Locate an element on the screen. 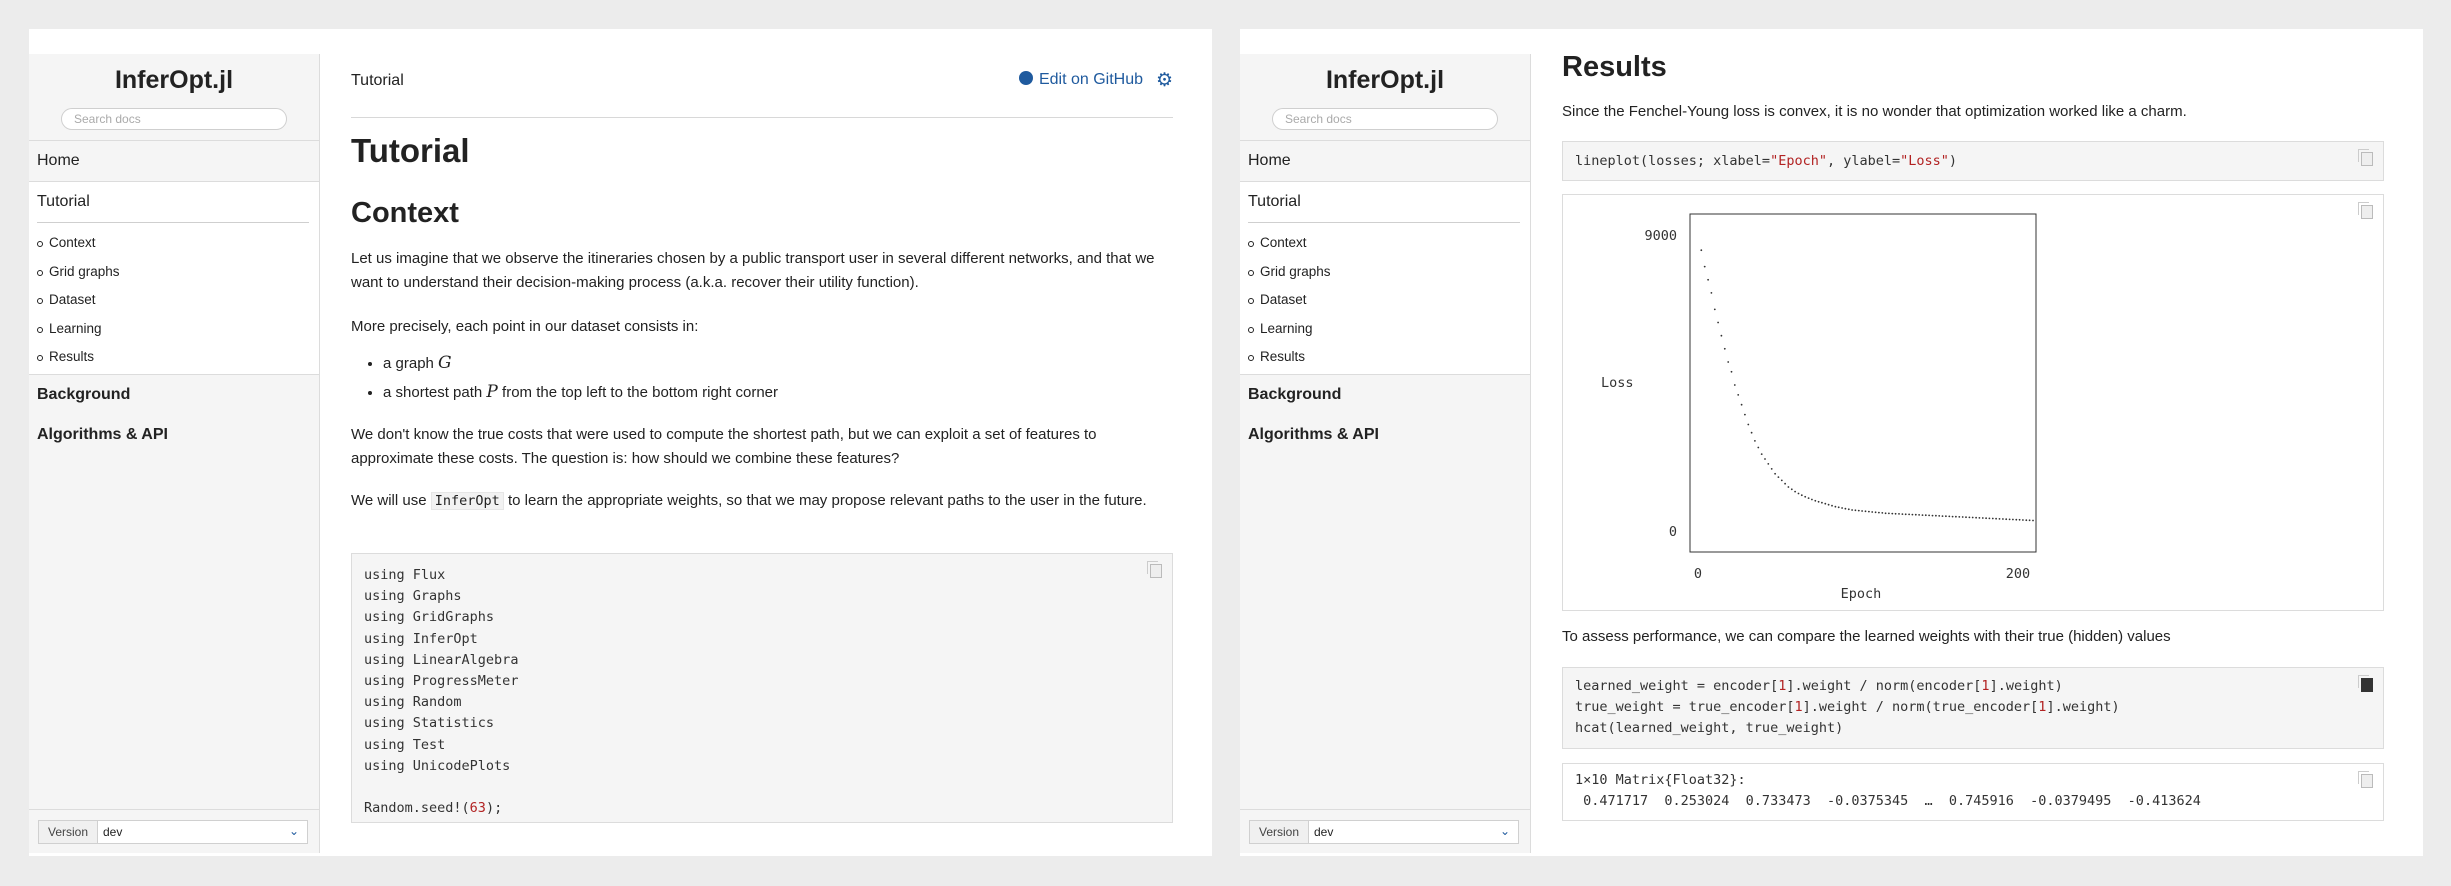 This screenshot has width=2451, height=886. chart-points is located at coordinates (1867, 385).